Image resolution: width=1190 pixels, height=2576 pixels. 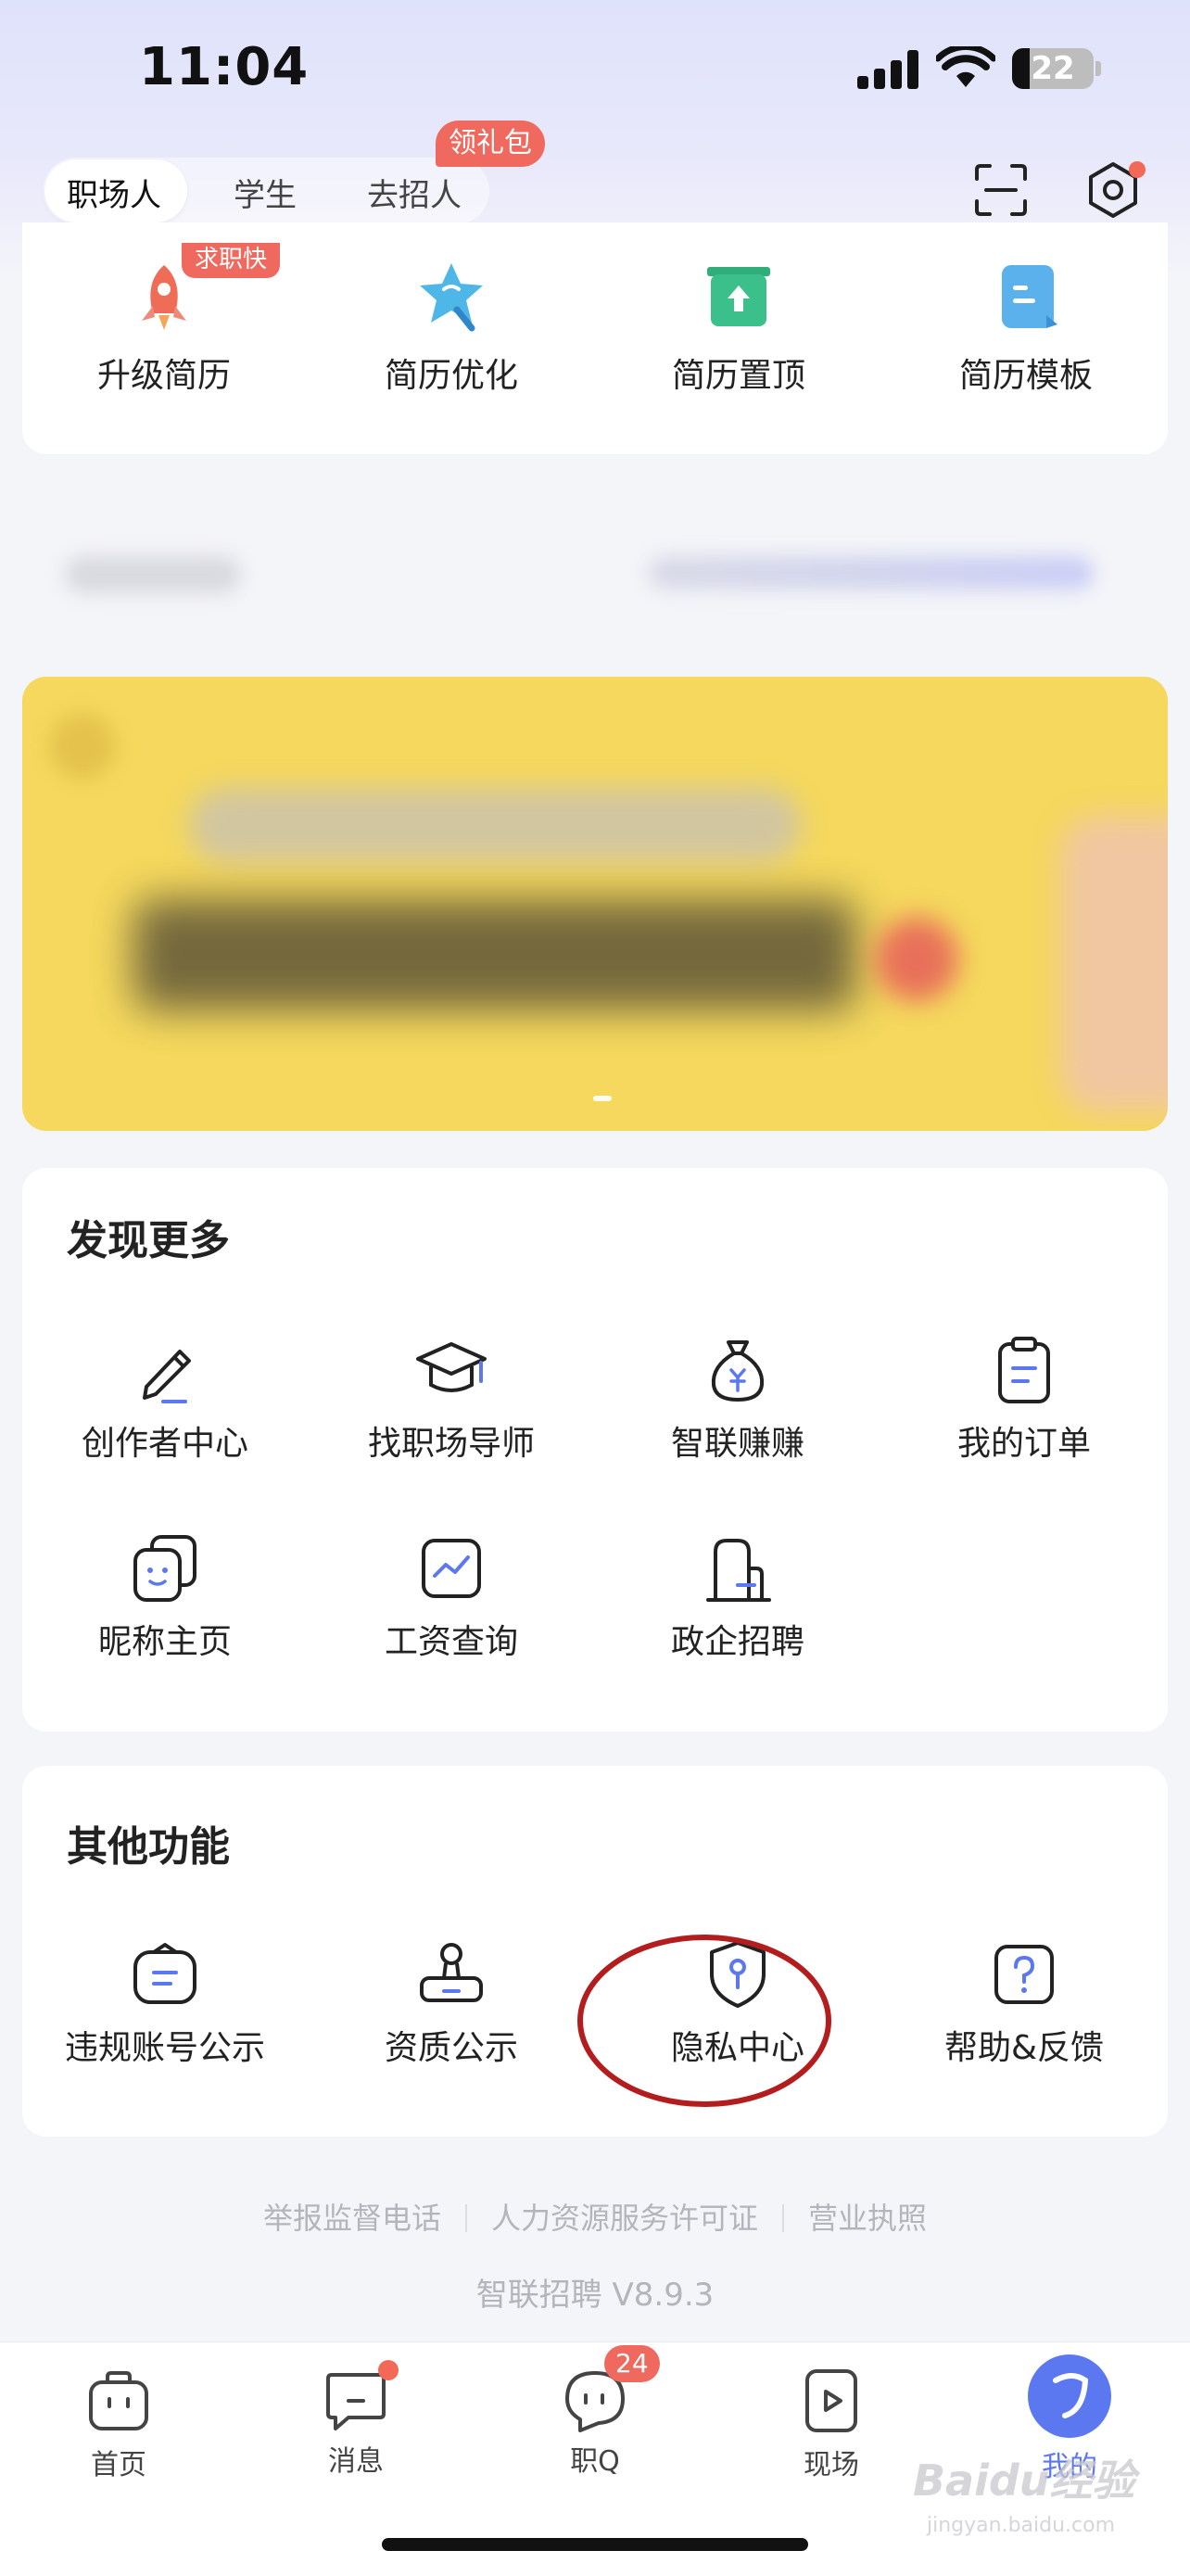 What do you see at coordinates (164, 328) in the screenshot?
I see `quick-item-upgrade-resume: 升级简历` at bounding box center [164, 328].